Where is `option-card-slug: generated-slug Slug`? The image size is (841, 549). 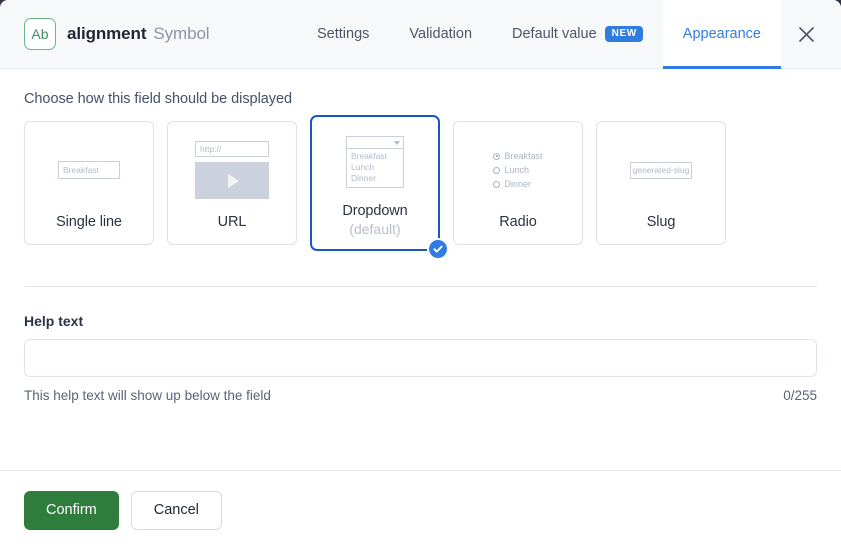
option-card-slug: generated-slug Slug is located at coordinates (661, 183).